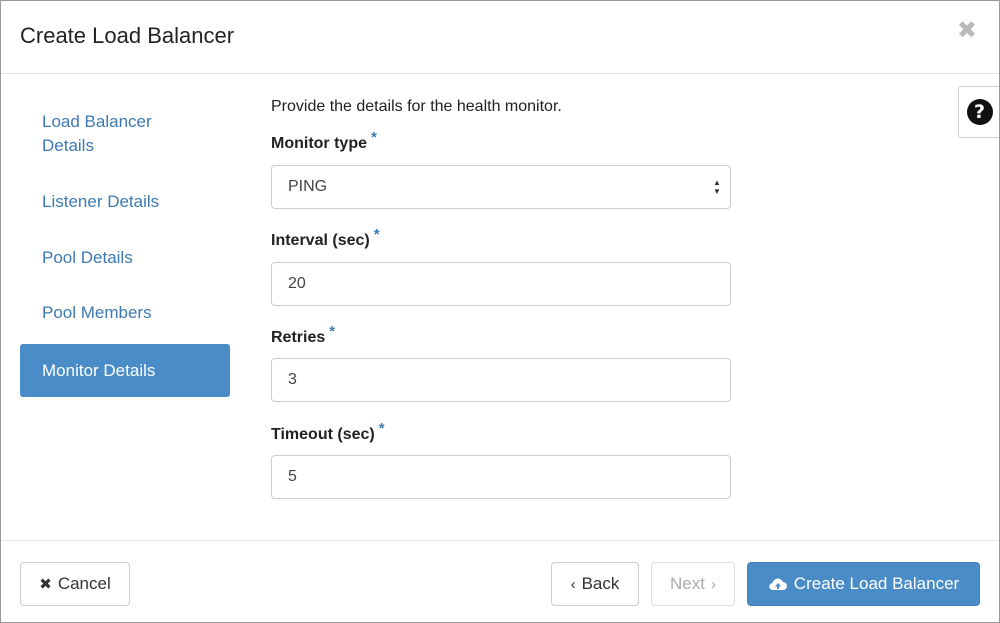  What do you see at coordinates (600, 583) in the screenshot?
I see `back-button-label: Back` at bounding box center [600, 583].